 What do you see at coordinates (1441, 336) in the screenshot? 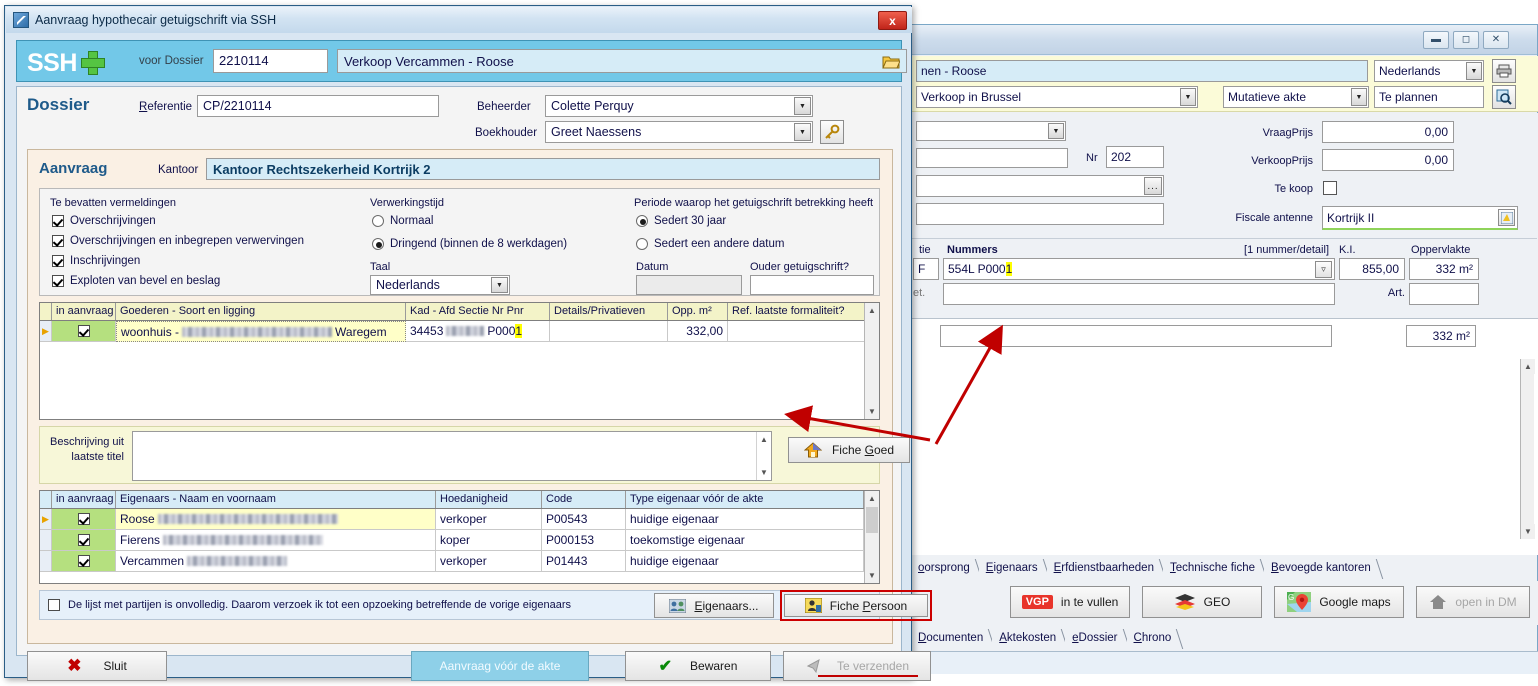
I see `bg-total-opp-field: 332 m²` at bounding box center [1441, 336].